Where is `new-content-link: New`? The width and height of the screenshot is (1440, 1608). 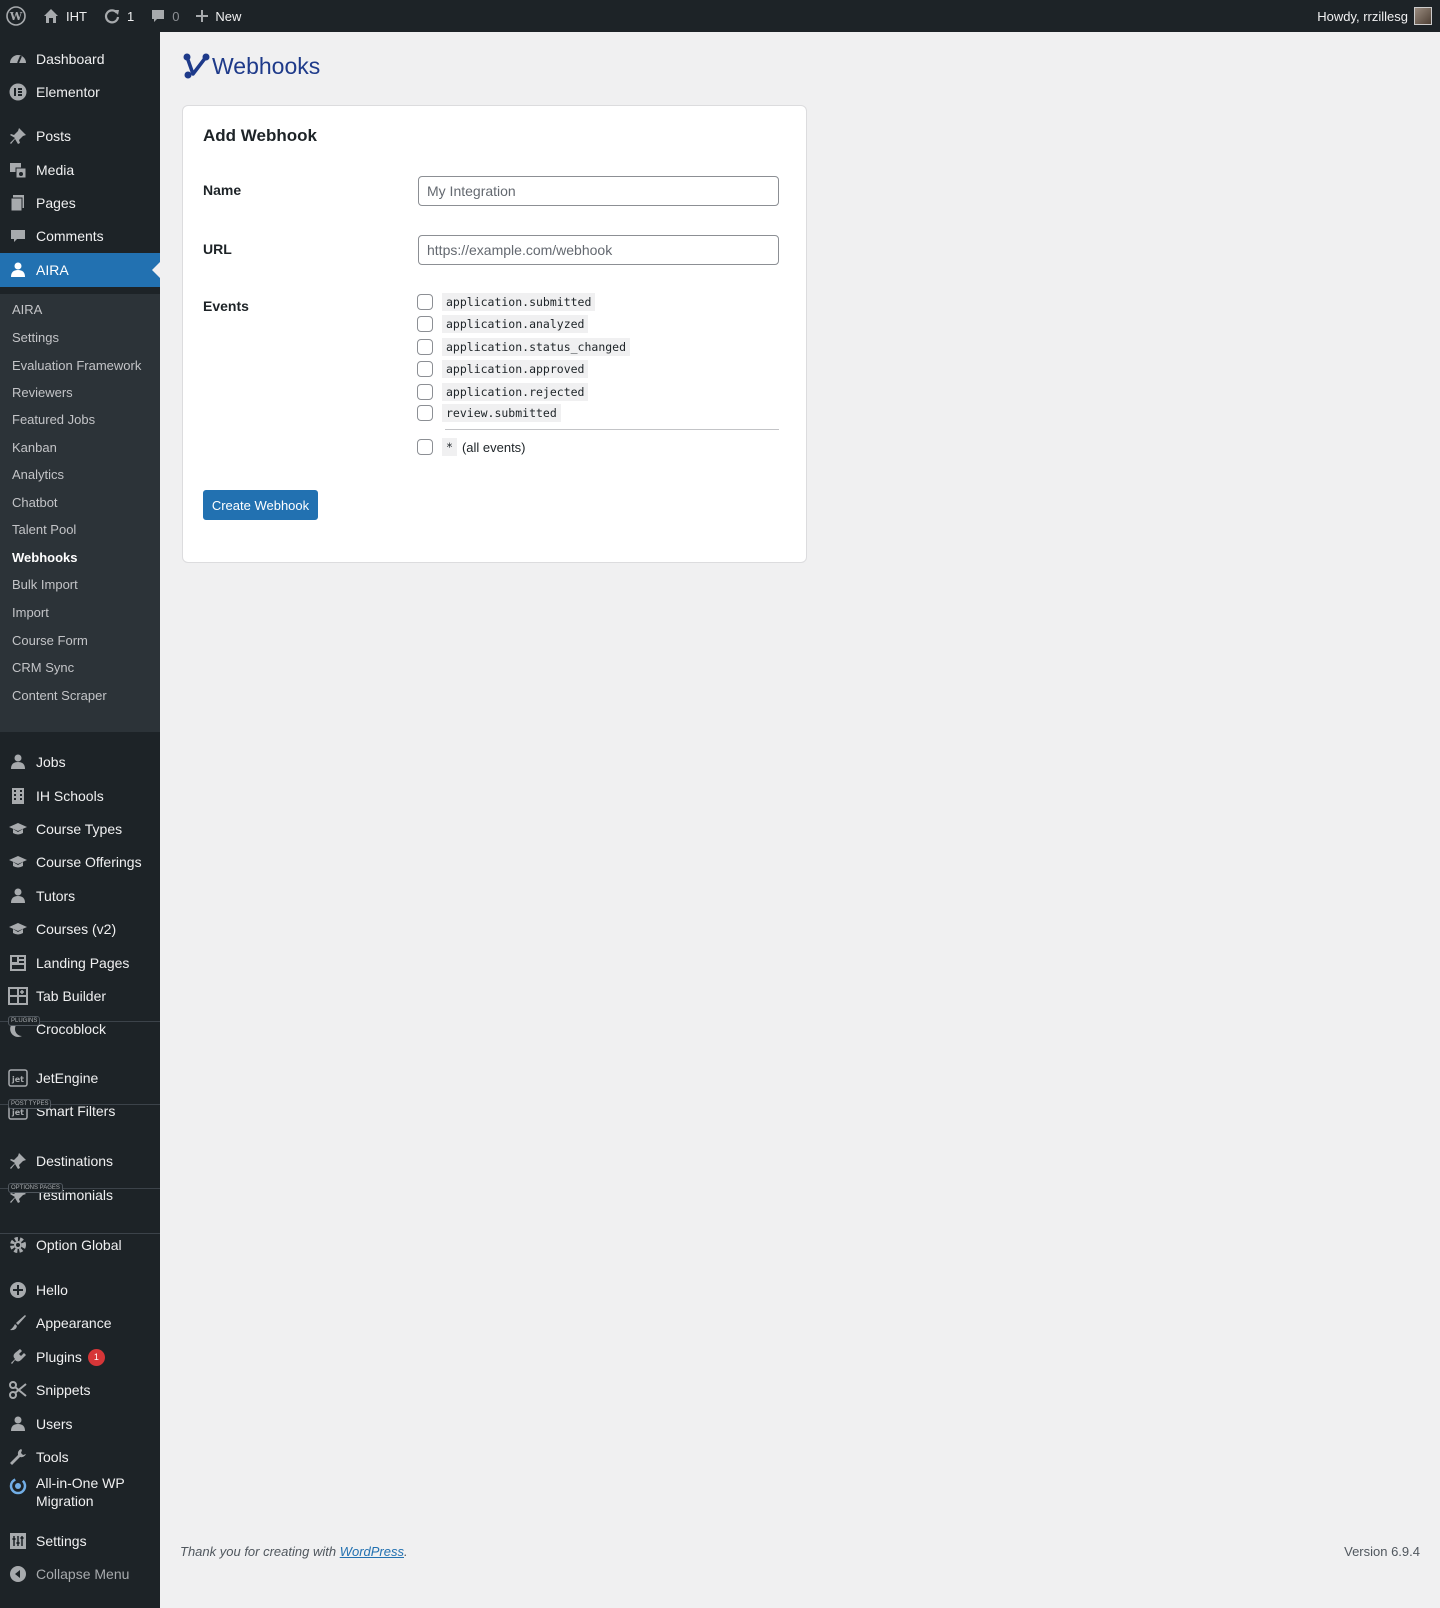
new-content-link: New is located at coordinates (218, 16).